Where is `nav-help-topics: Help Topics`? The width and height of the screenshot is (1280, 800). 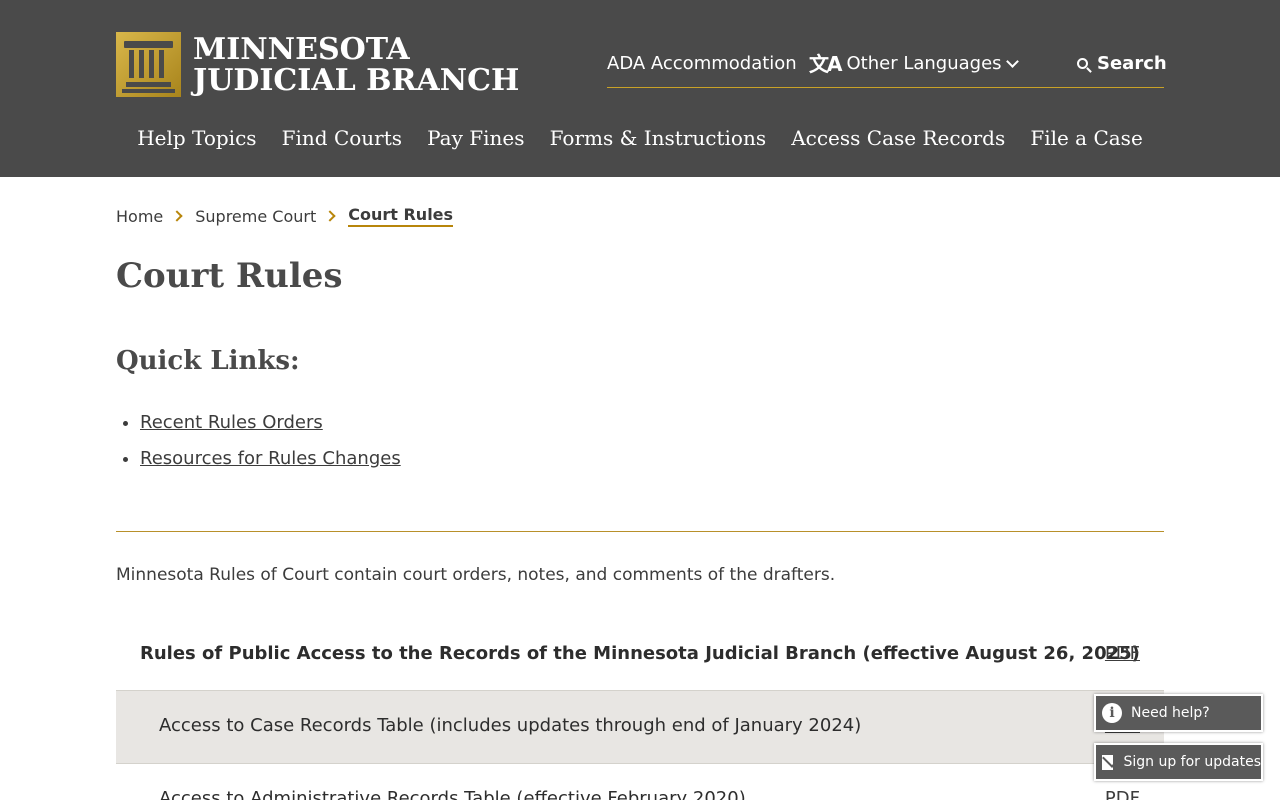
nav-help-topics: Help Topics is located at coordinates (196, 138).